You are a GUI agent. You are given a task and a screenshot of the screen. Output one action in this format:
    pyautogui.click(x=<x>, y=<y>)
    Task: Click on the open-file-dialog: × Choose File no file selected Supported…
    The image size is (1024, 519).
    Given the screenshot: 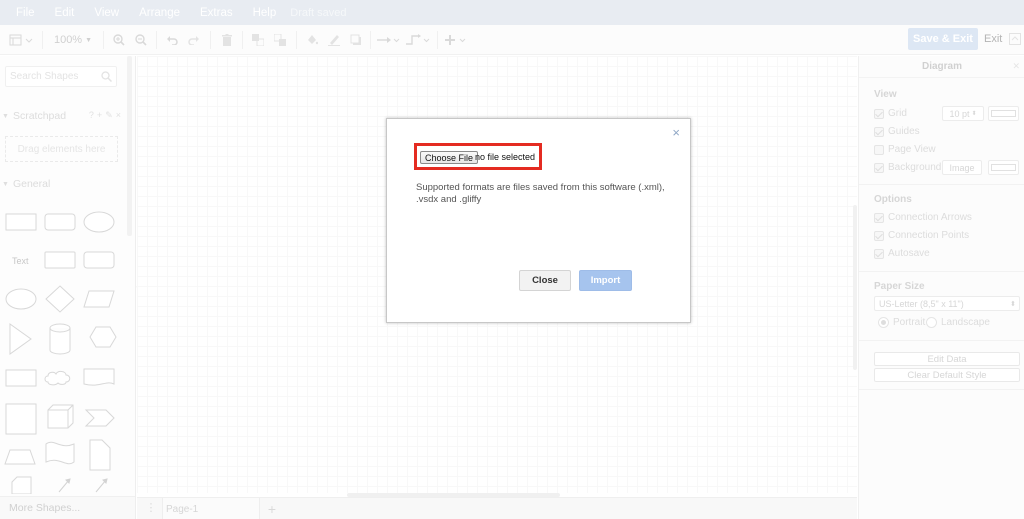 What is the action you would take?
    pyautogui.click(x=538, y=220)
    